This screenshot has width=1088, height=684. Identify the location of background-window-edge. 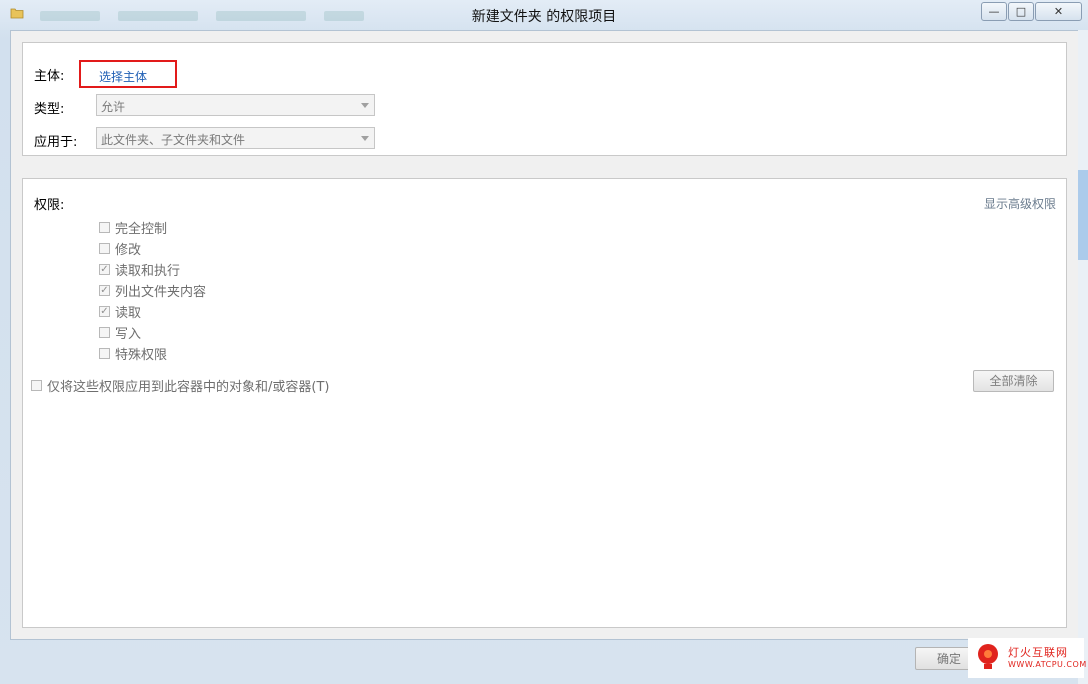
(1083, 357).